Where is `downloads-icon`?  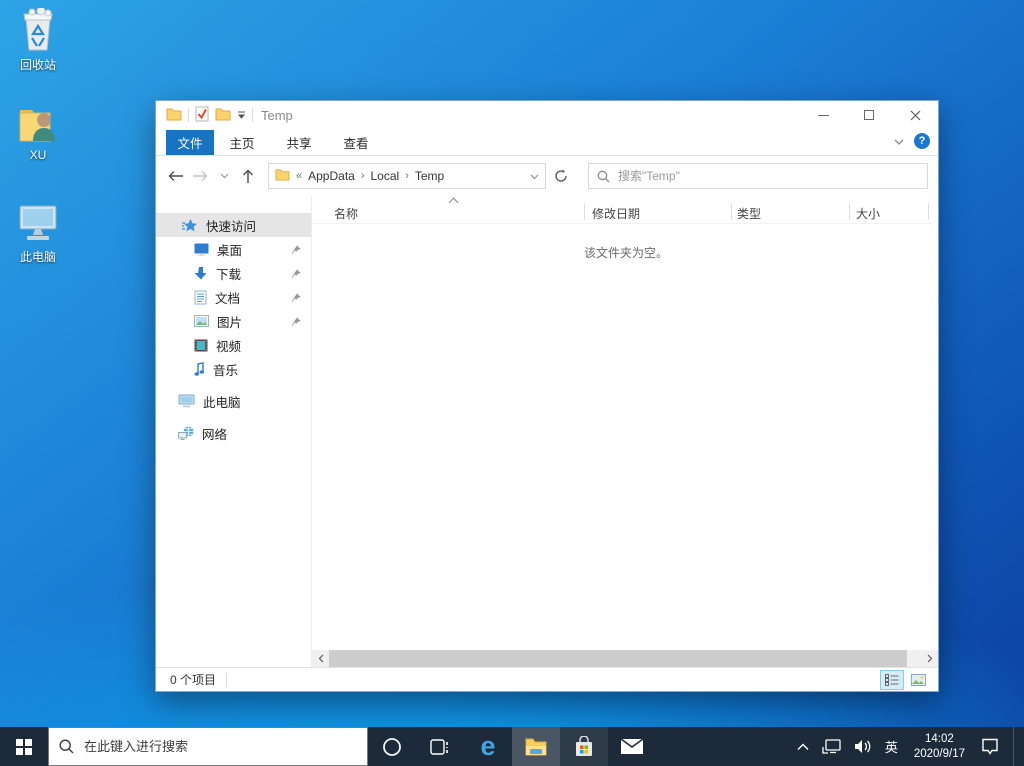
downloads-icon is located at coordinates (200, 272).